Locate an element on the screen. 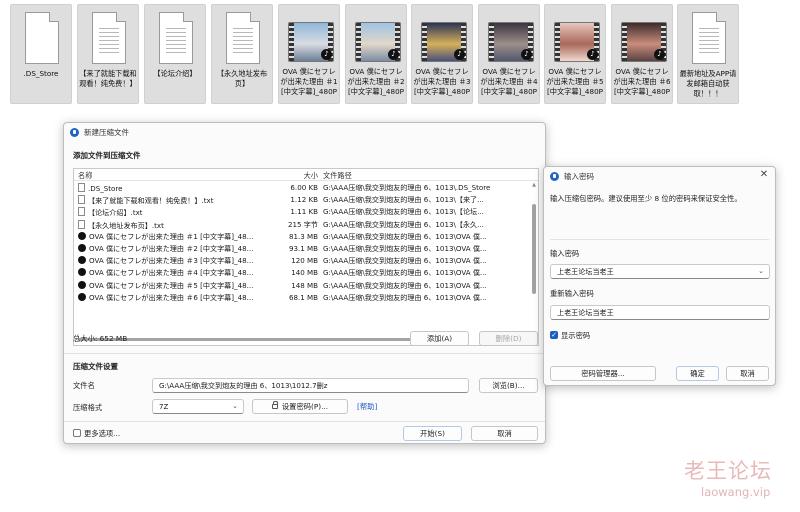 The image size is (800, 512). watermark-title: 老王论坛 is located at coordinates (728, 471).